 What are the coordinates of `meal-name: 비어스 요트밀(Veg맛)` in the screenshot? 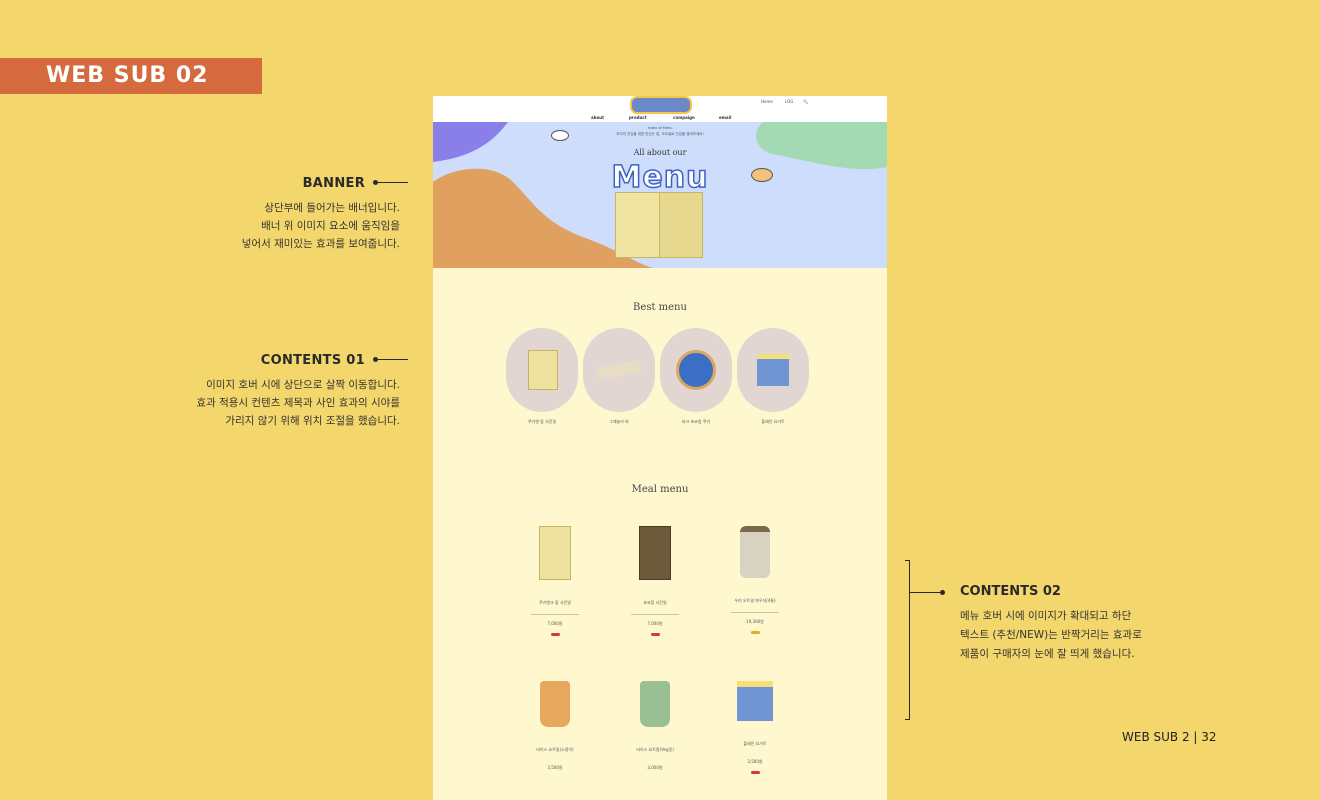 It's located at (655, 749).